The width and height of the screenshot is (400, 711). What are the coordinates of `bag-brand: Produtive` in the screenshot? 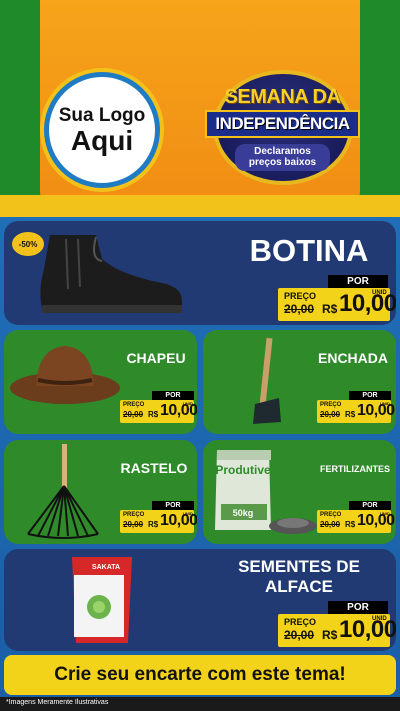 It's located at (243, 470).